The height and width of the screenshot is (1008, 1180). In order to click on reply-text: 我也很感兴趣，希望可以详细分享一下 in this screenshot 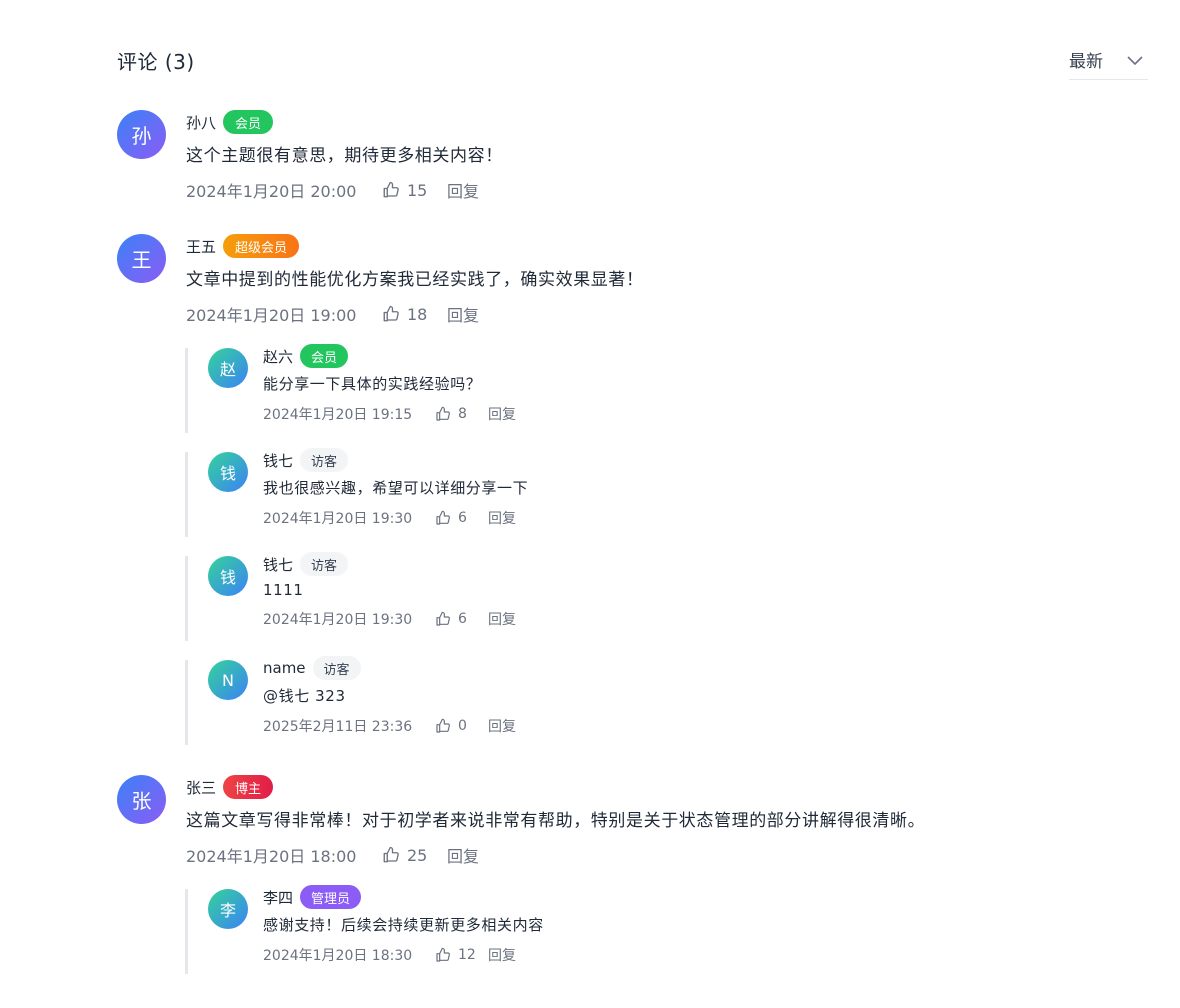, I will do `click(396, 488)`.